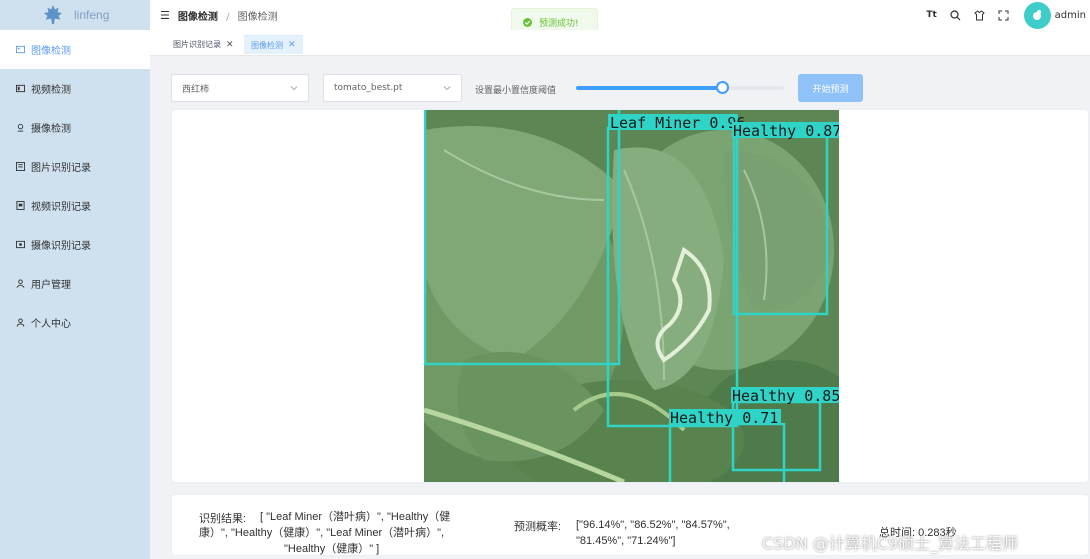 This screenshot has height=559, width=1090. What do you see at coordinates (223, 519) in the screenshot?
I see `result-label: 识别结果:` at bounding box center [223, 519].